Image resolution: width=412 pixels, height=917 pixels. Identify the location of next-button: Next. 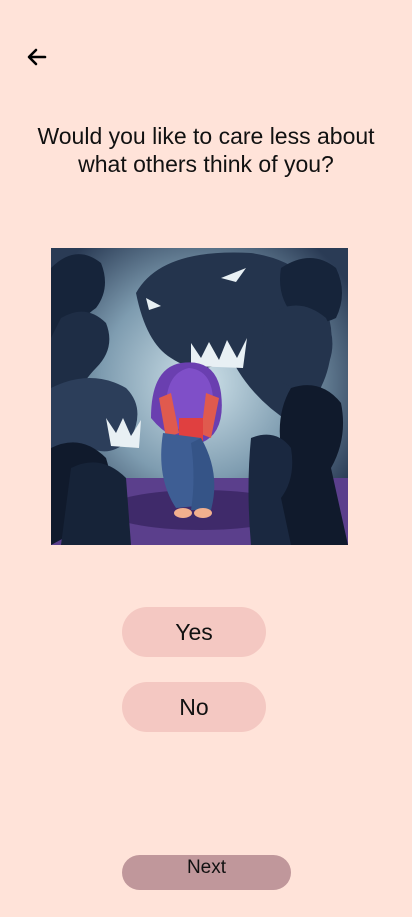
(206, 872).